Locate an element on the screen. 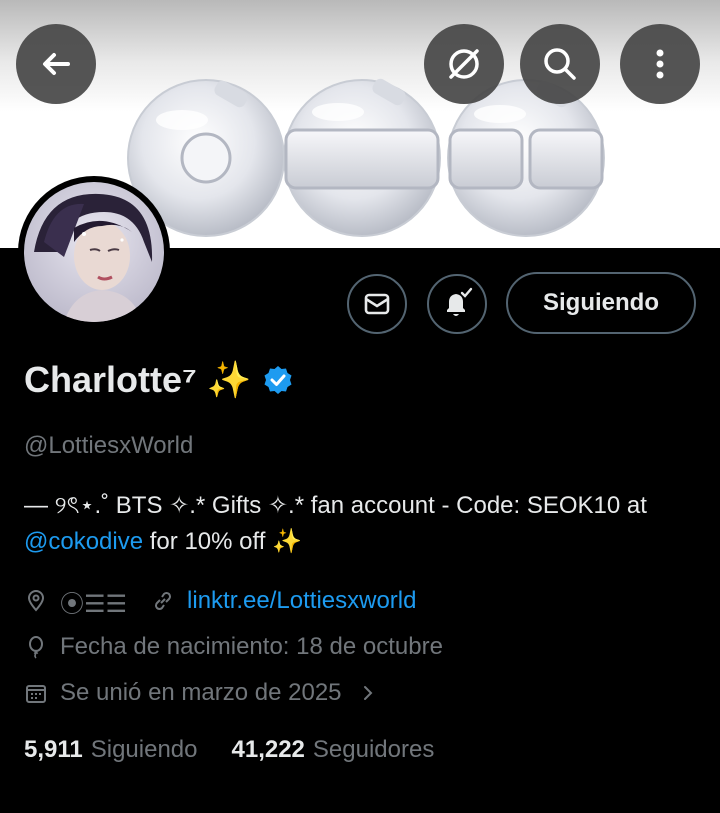  more-button is located at coordinates (660, 64).